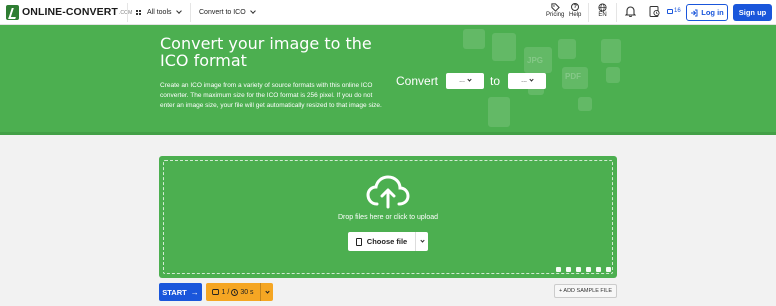  I want to click on graph-file-icon, so click(499, 112).